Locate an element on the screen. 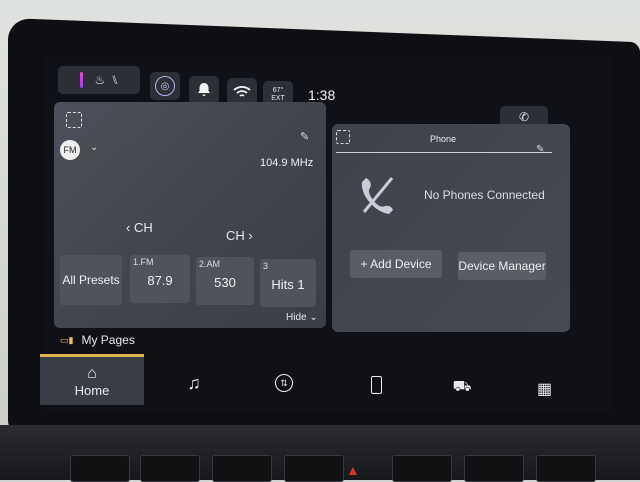 The width and height of the screenshot is (640, 482). add-device-button: + Add Device is located at coordinates (396, 264).